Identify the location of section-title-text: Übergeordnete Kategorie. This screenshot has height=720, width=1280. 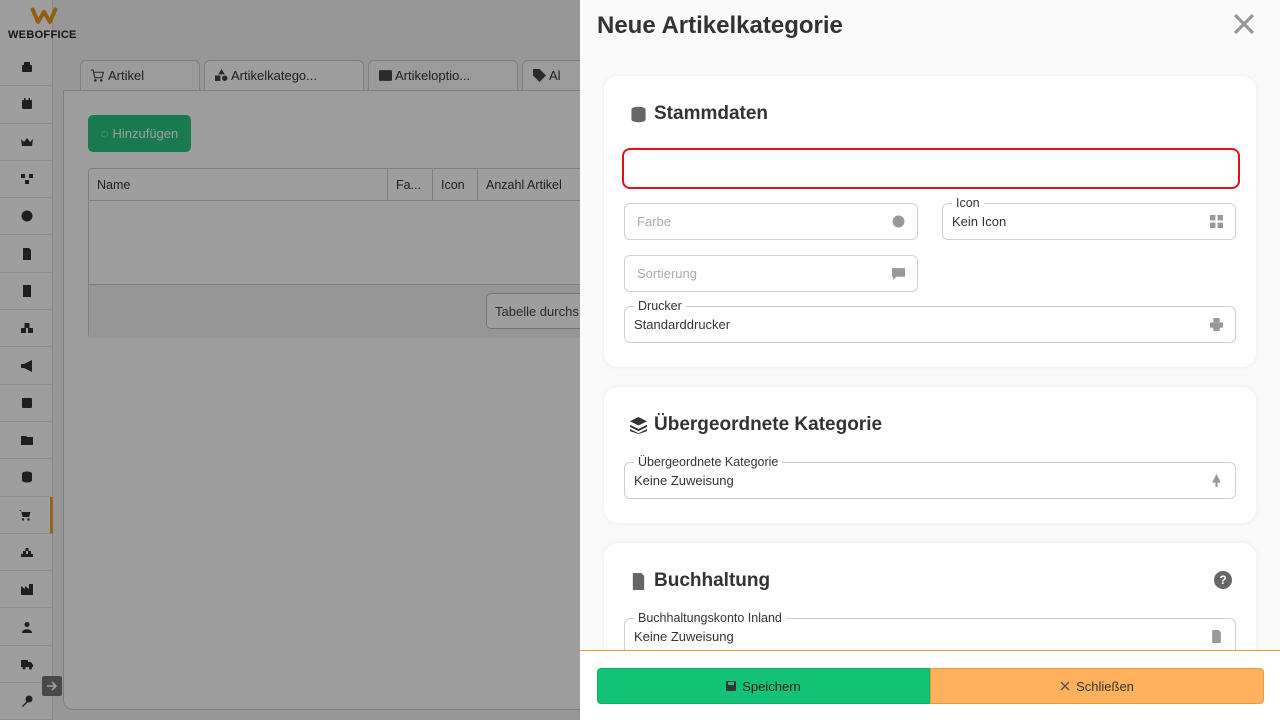
(768, 424).